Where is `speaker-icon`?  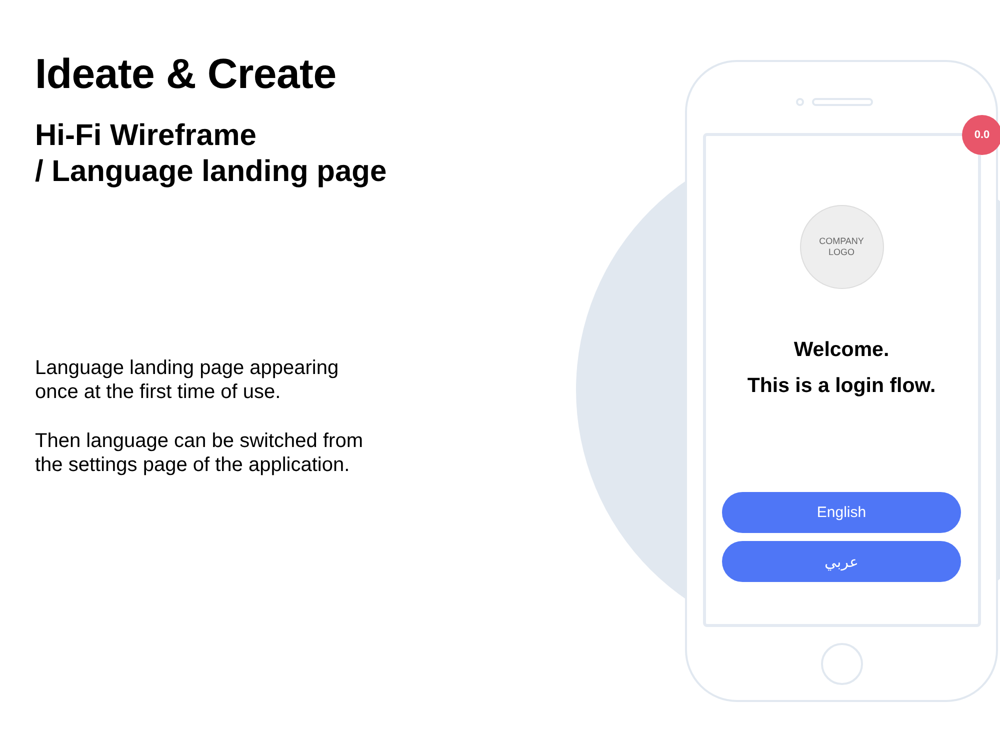
speaker-icon is located at coordinates (842, 102).